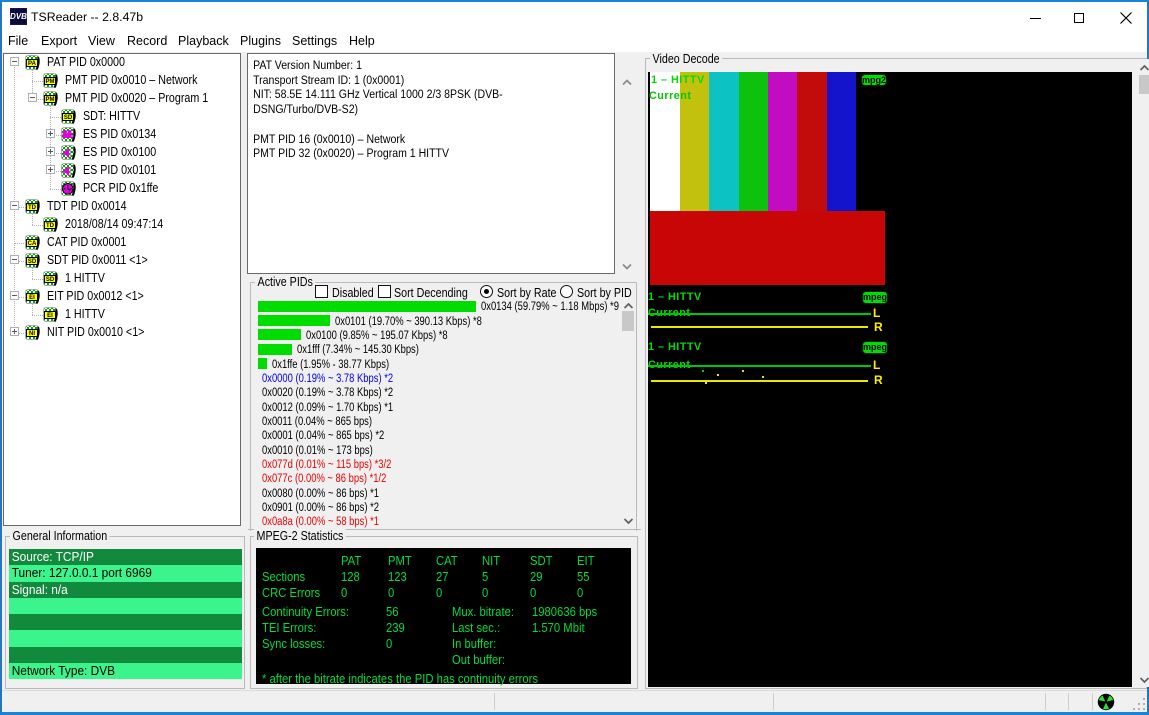  What do you see at coordinates (32, 244) in the screenshot?
I see `svg-text: CA` at bounding box center [32, 244].